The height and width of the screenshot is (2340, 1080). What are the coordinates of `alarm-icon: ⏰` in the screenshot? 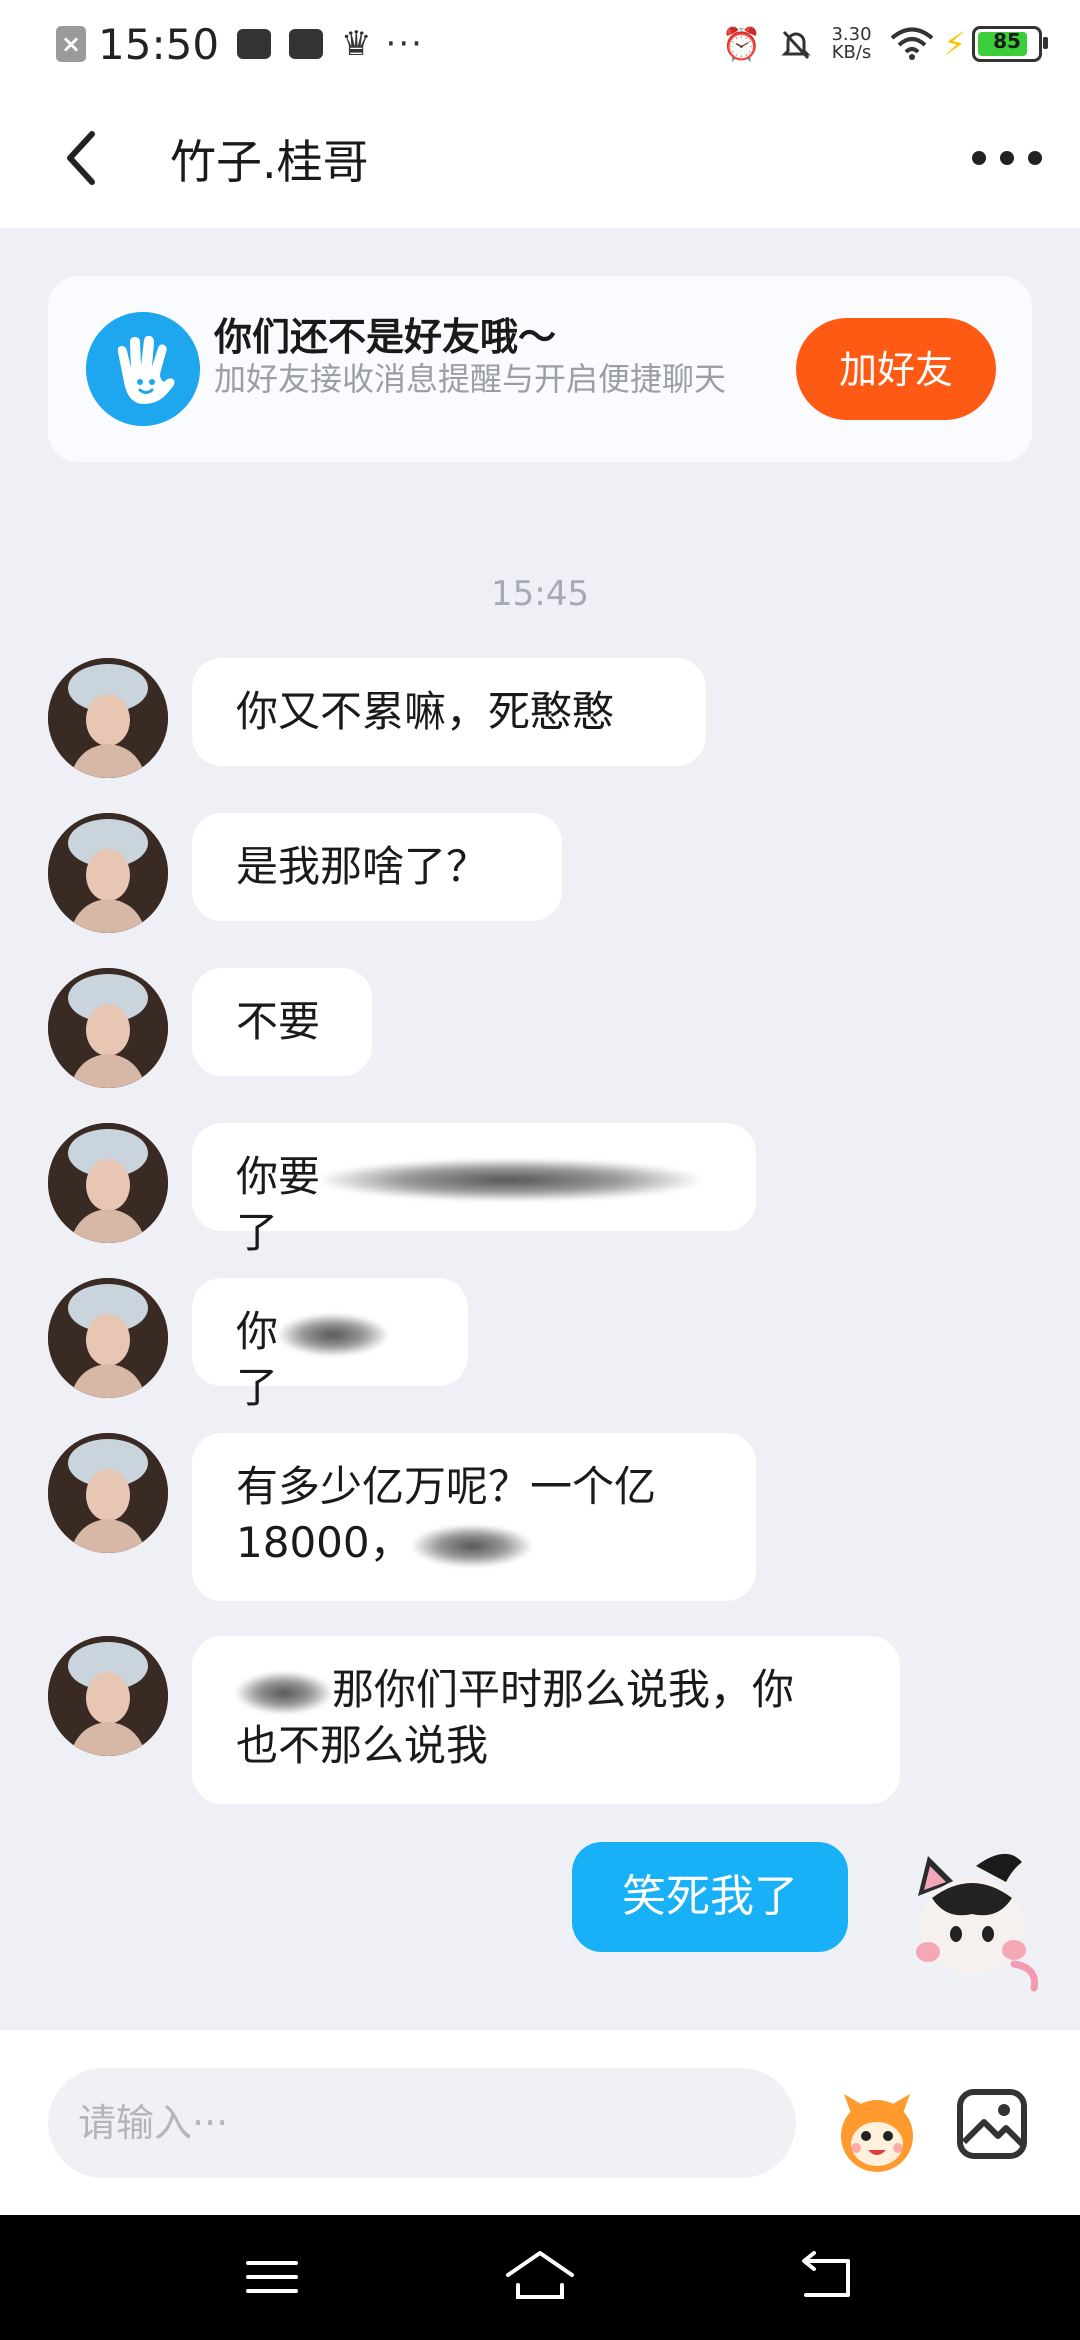 It's located at (741, 44).